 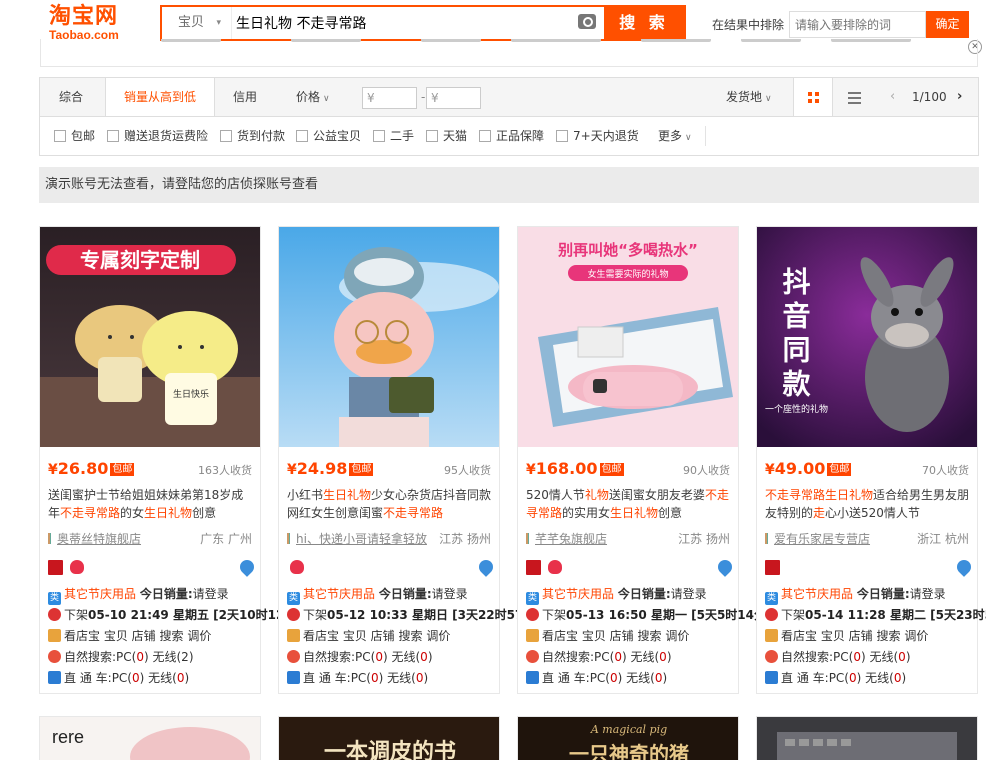 What do you see at coordinates (389, 738) in the screenshot?
I see `product-card-partial: 一本调皮的书` at bounding box center [389, 738].